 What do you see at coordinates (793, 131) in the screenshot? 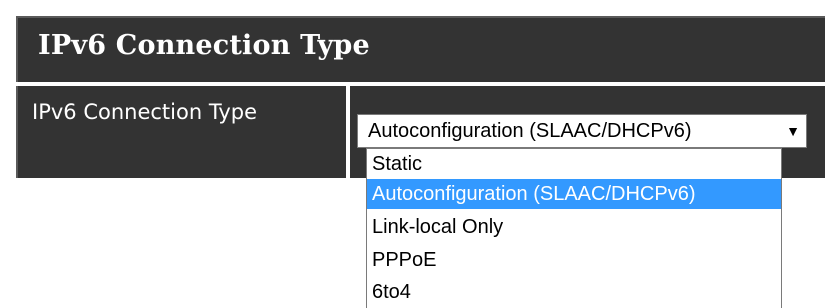
I see `triangle-down-icon: ▼` at bounding box center [793, 131].